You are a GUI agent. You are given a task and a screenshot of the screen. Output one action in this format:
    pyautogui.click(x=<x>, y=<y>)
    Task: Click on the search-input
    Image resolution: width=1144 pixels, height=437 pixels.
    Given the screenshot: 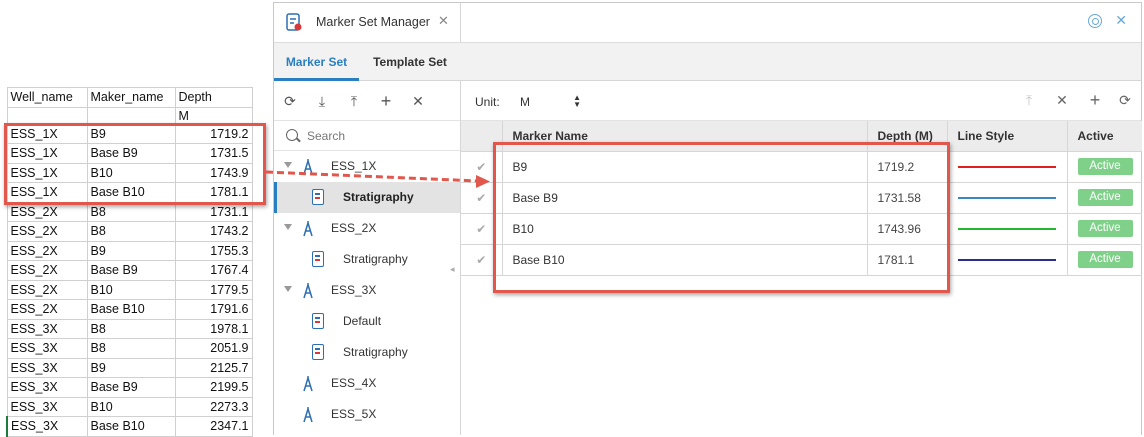 What is the action you would take?
    pyautogui.click(x=377, y=136)
    